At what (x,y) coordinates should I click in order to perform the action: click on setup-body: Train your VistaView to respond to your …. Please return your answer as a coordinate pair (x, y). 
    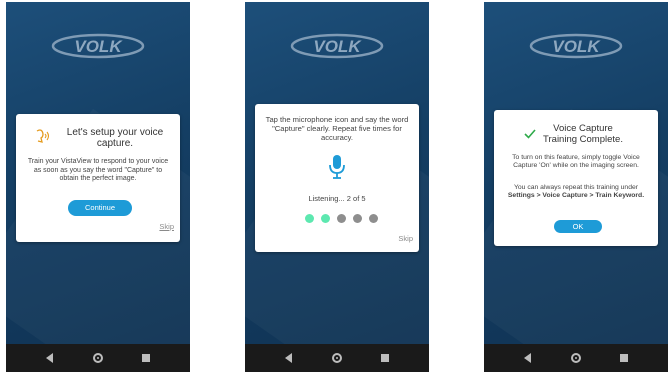
    Looking at the image, I should click on (98, 170).